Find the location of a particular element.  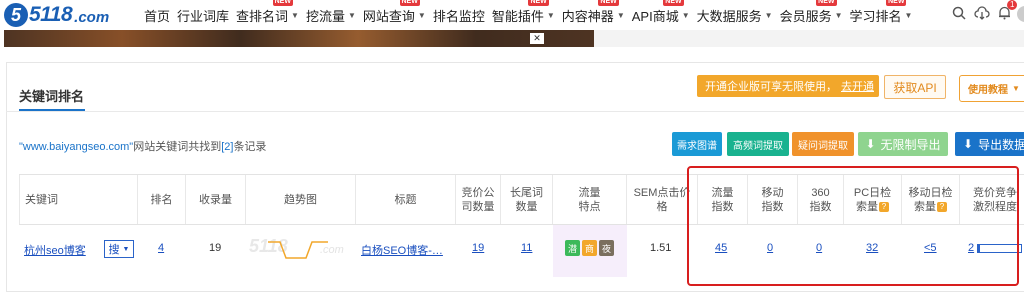

highlight-box is located at coordinates (853, 226).